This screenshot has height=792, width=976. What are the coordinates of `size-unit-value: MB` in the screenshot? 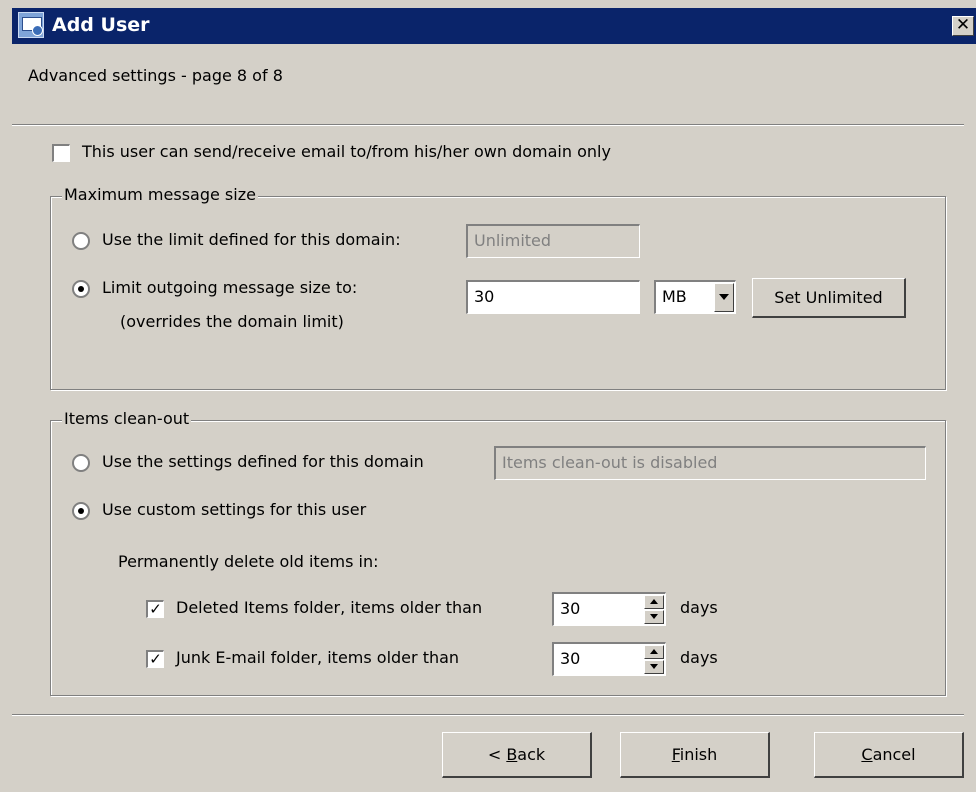 It's located at (674, 296).